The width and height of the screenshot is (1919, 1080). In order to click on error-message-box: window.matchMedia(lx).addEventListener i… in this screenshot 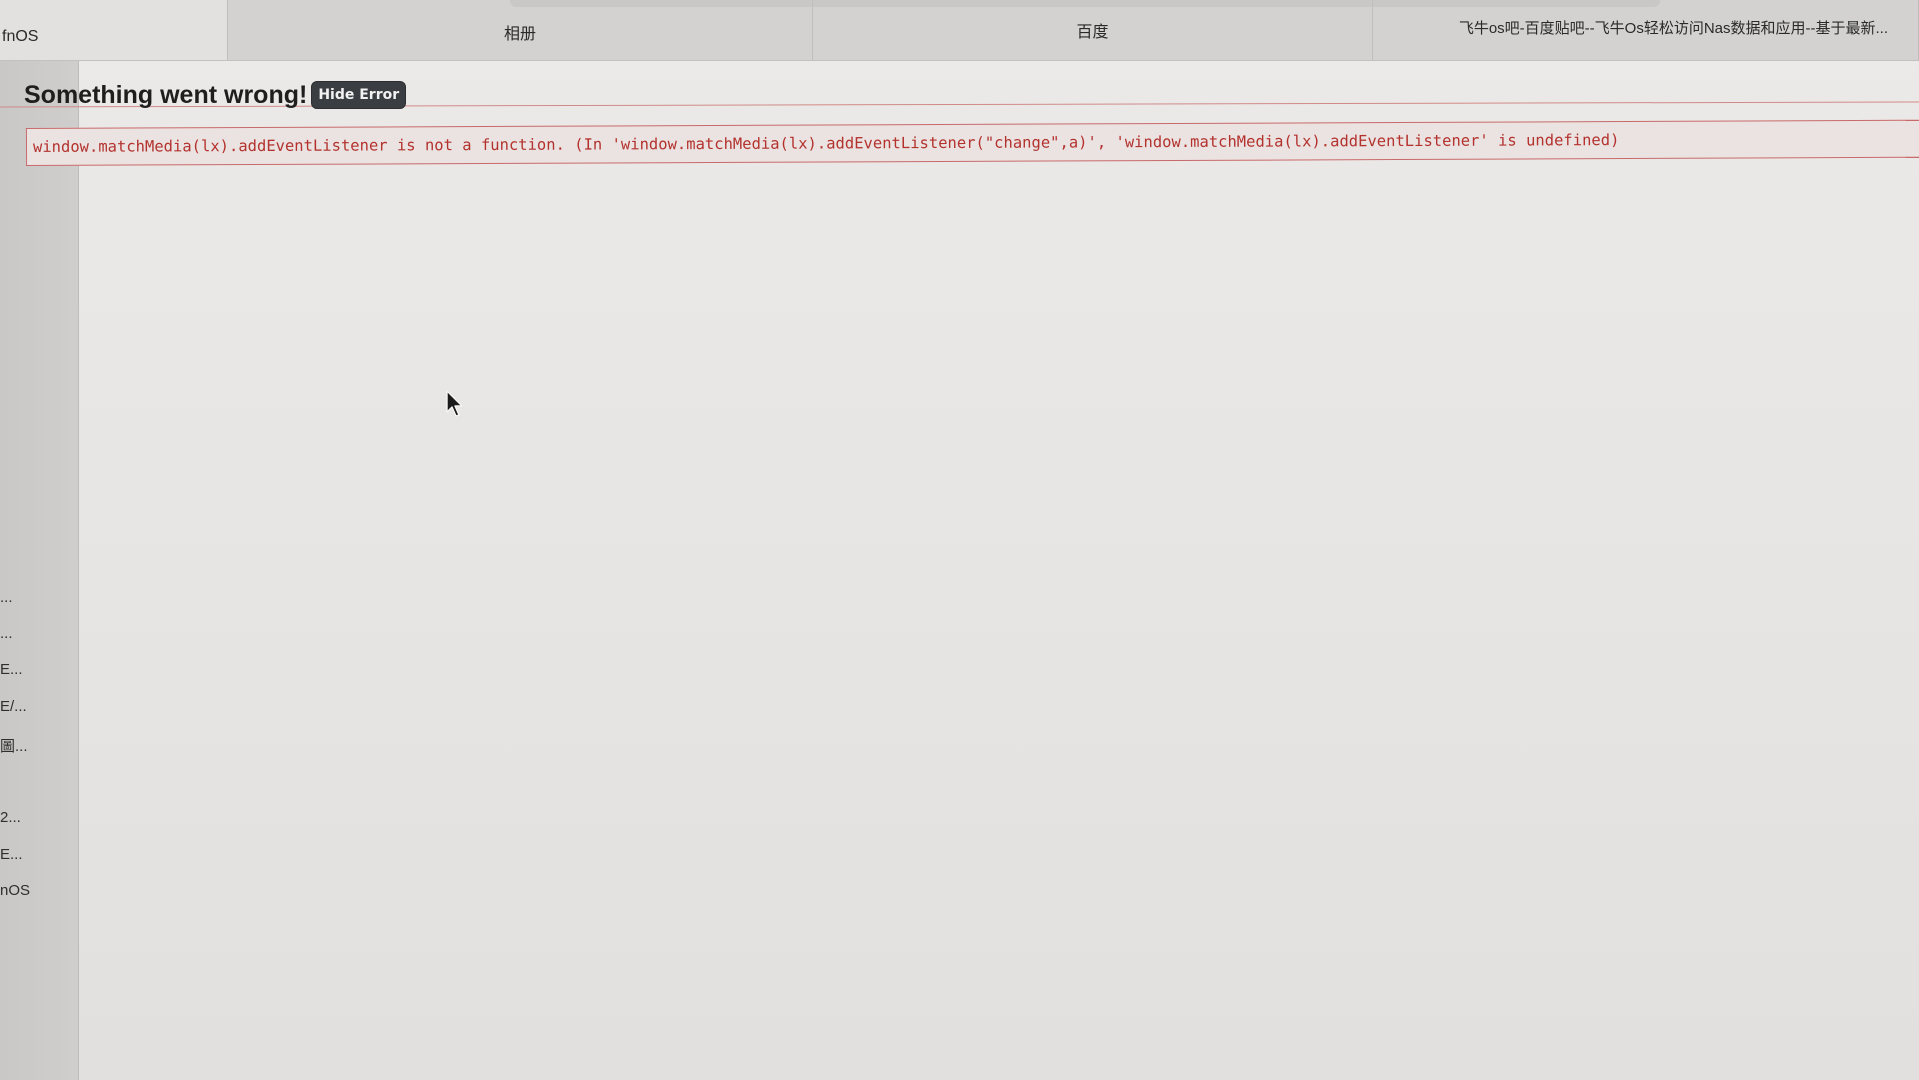, I will do `click(972, 142)`.